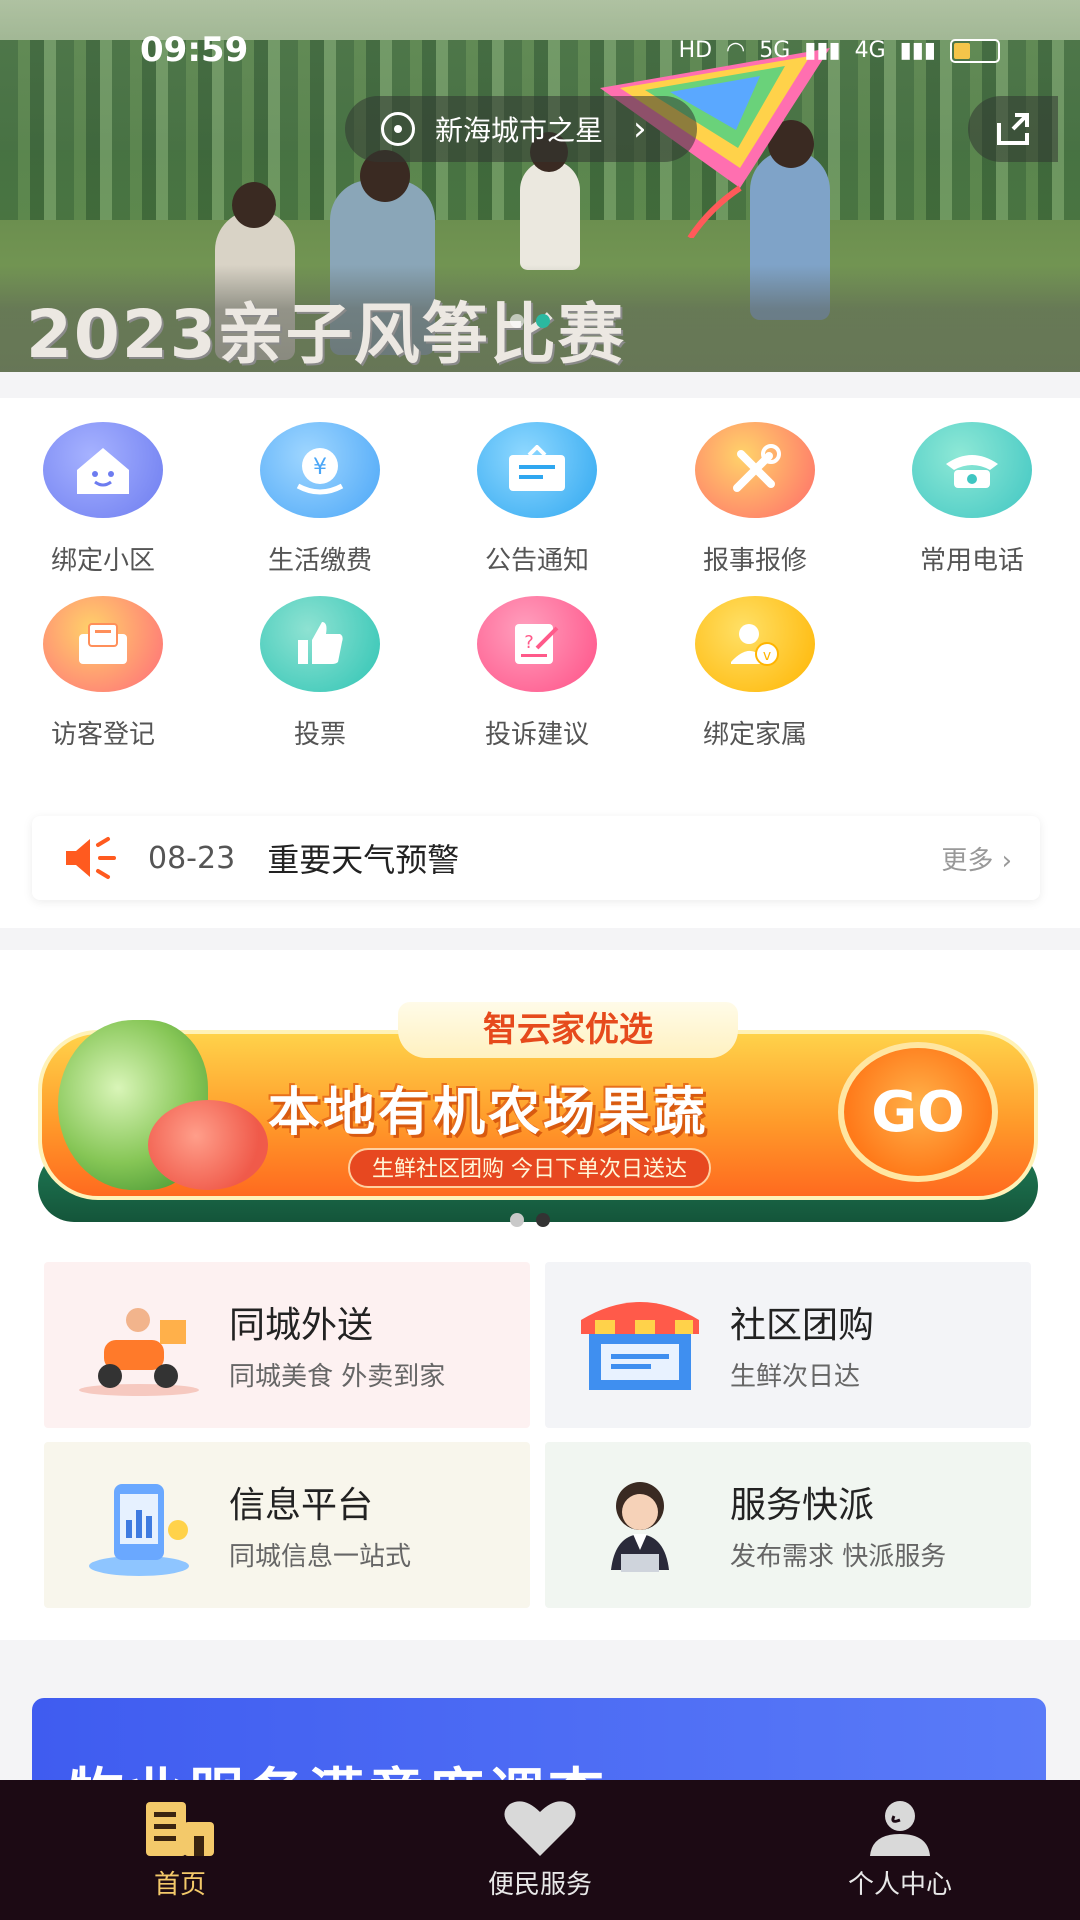  I want to click on more-label: 更多, so click(967, 860).